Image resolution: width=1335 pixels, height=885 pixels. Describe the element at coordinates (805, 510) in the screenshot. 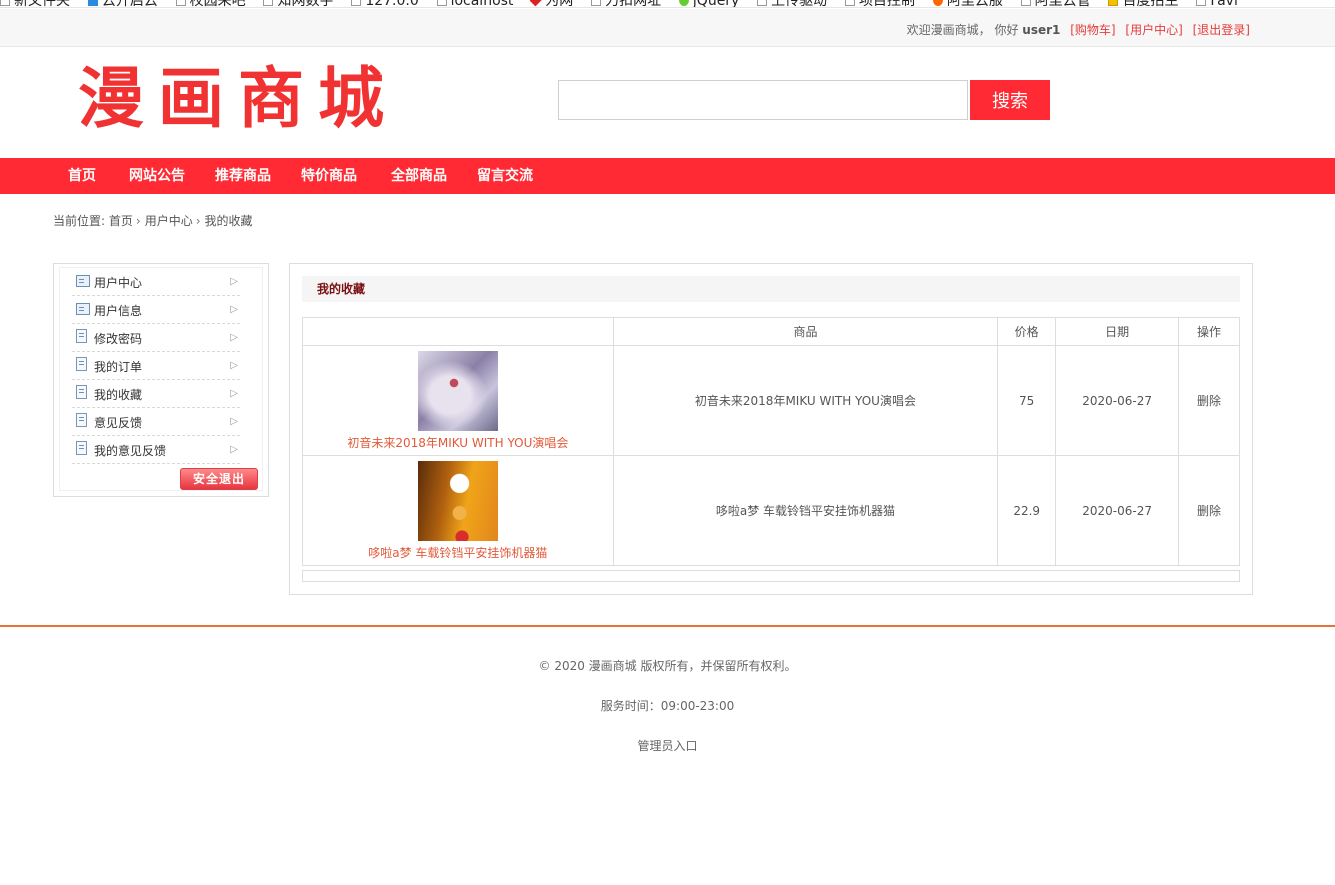

I see `product-name: 哆啦a梦 车载铃铛平安挂饰机器猫` at that location.